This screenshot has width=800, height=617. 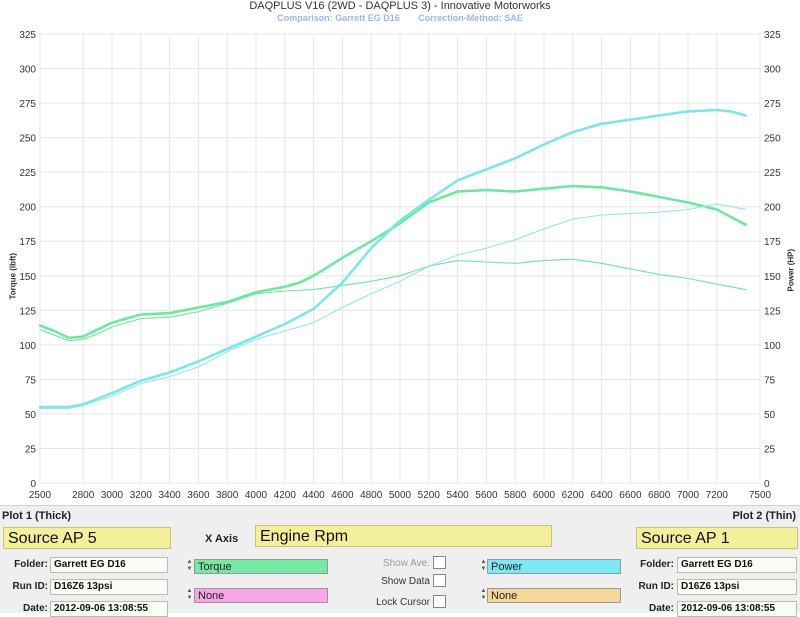 I want to click on show-data-label: Show Data, so click(x=405, y=581).